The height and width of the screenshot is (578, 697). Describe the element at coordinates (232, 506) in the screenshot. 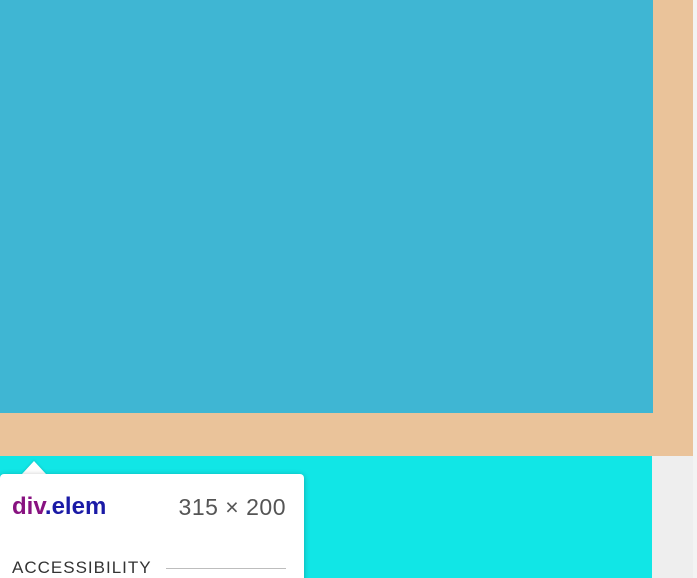

I see `element-dimensions: 315 × 200` at that location.